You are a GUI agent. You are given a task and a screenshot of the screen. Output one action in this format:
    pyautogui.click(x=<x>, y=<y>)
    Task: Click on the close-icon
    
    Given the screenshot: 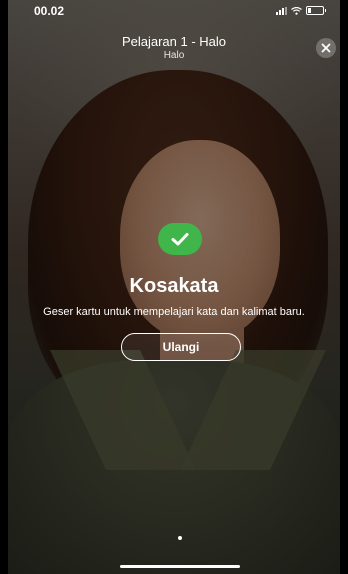 What is the action you would take?
    pyautogui.click(x=326, y=48)
    